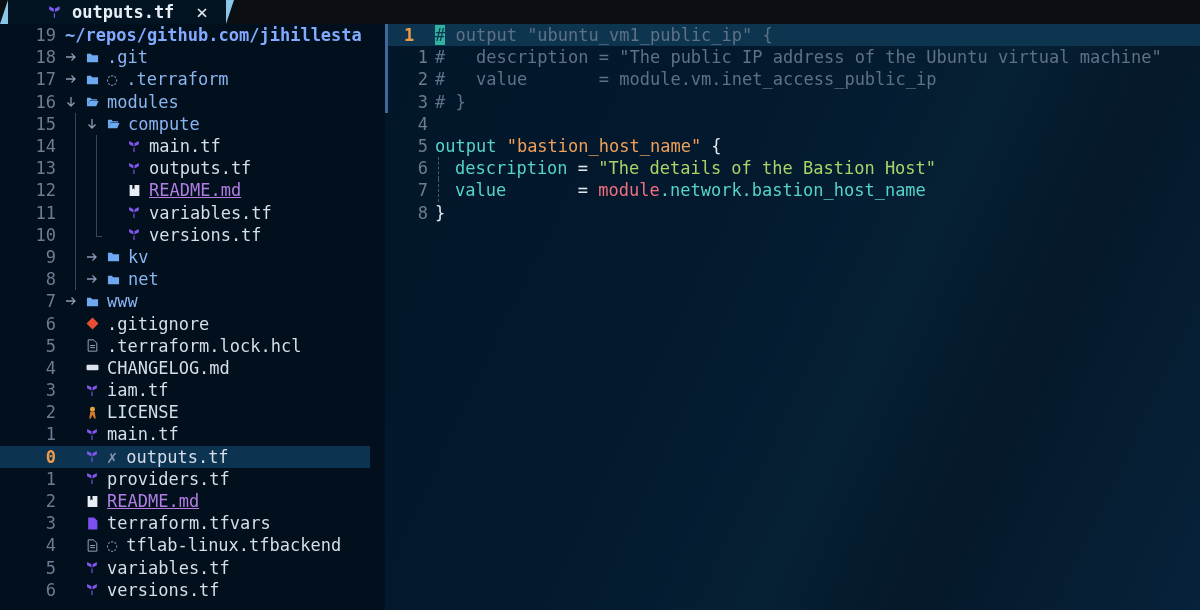 This screenshot has width=1200, height=610. Describe the element at coordinates (164, 123) in the screenshot. I see `folder-name: compute` at that location.